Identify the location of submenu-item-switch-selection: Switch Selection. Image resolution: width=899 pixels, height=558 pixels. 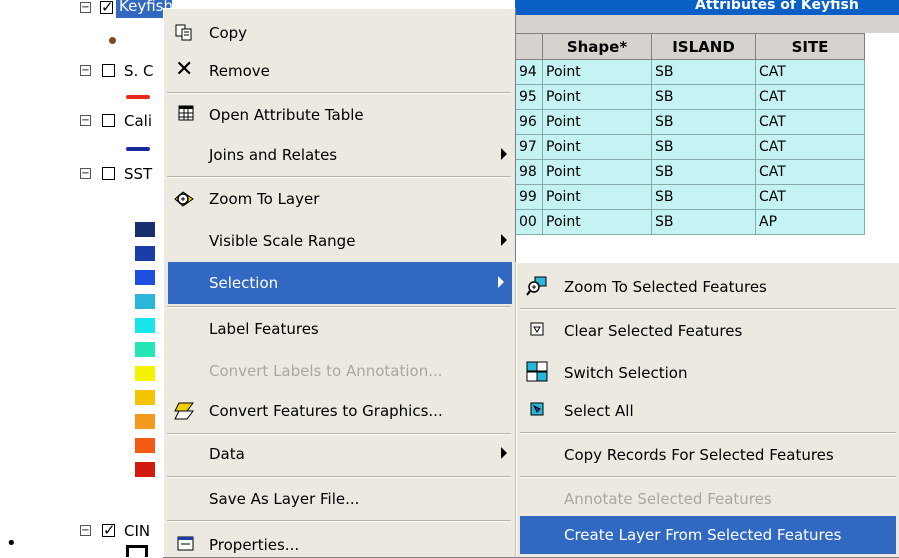
(707, 373).